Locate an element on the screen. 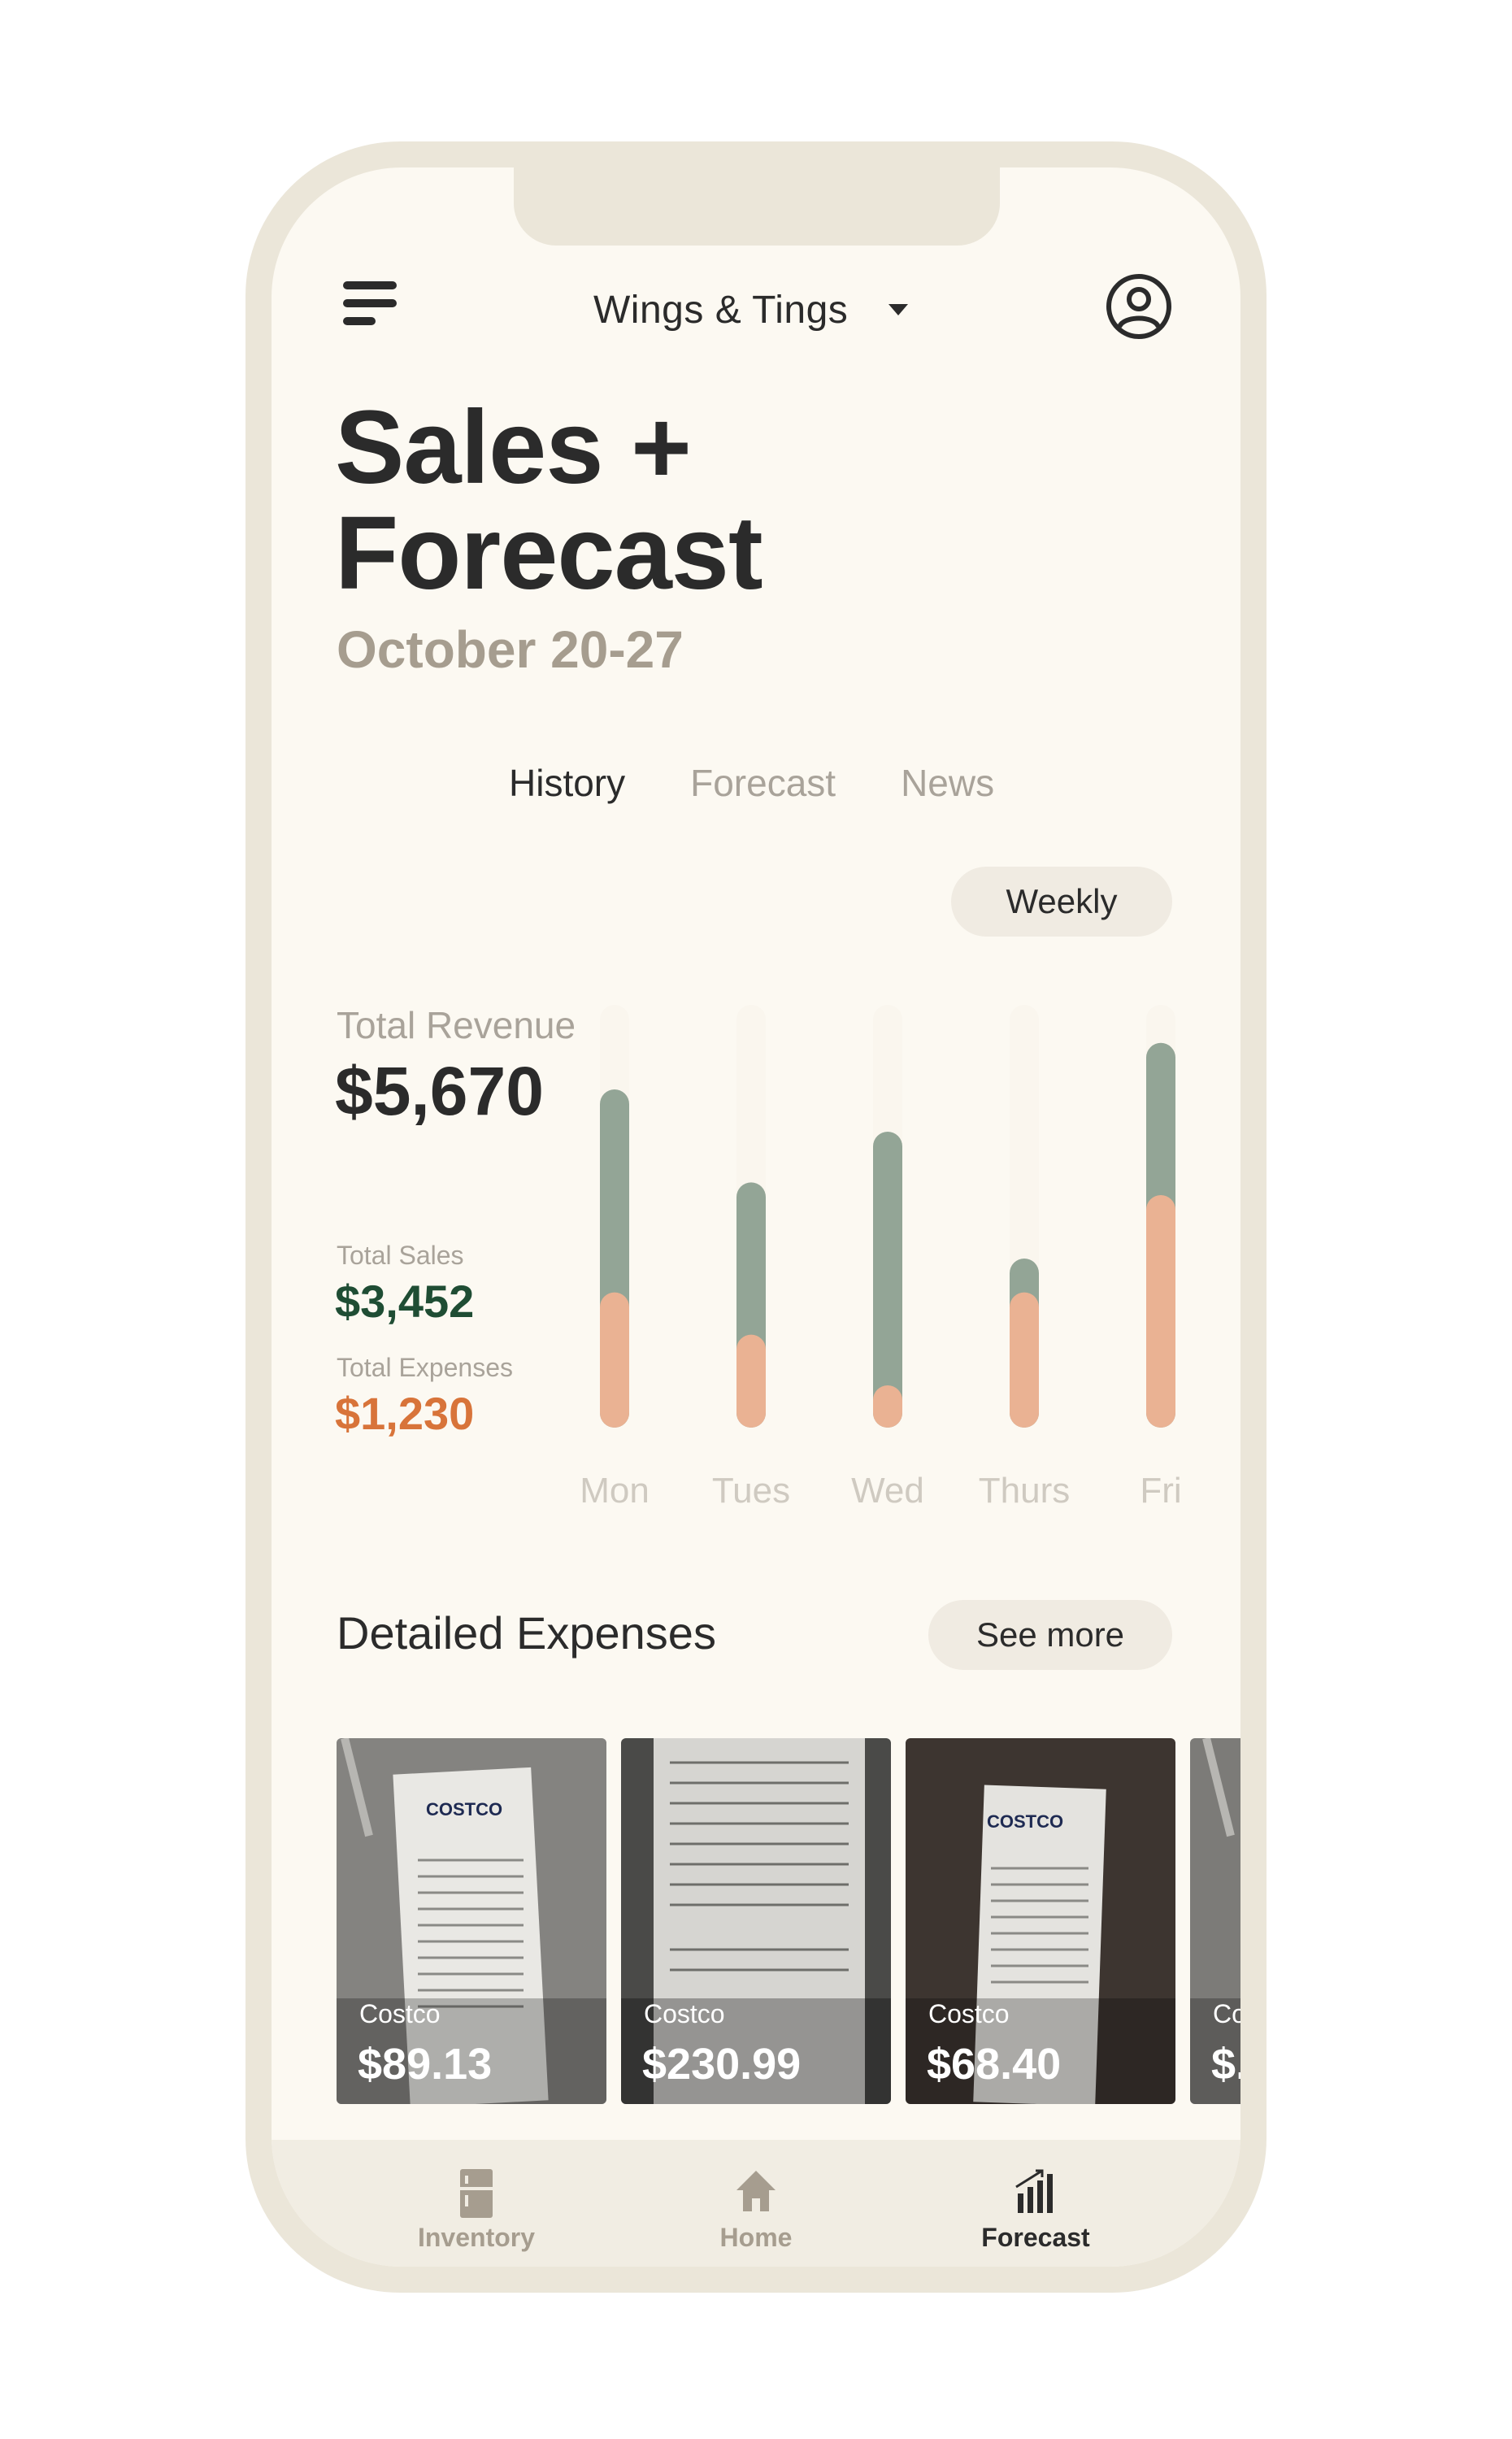 The image size is (1512, 2439). nav-inventory: Inventory is located at coordinates (476, 2214).